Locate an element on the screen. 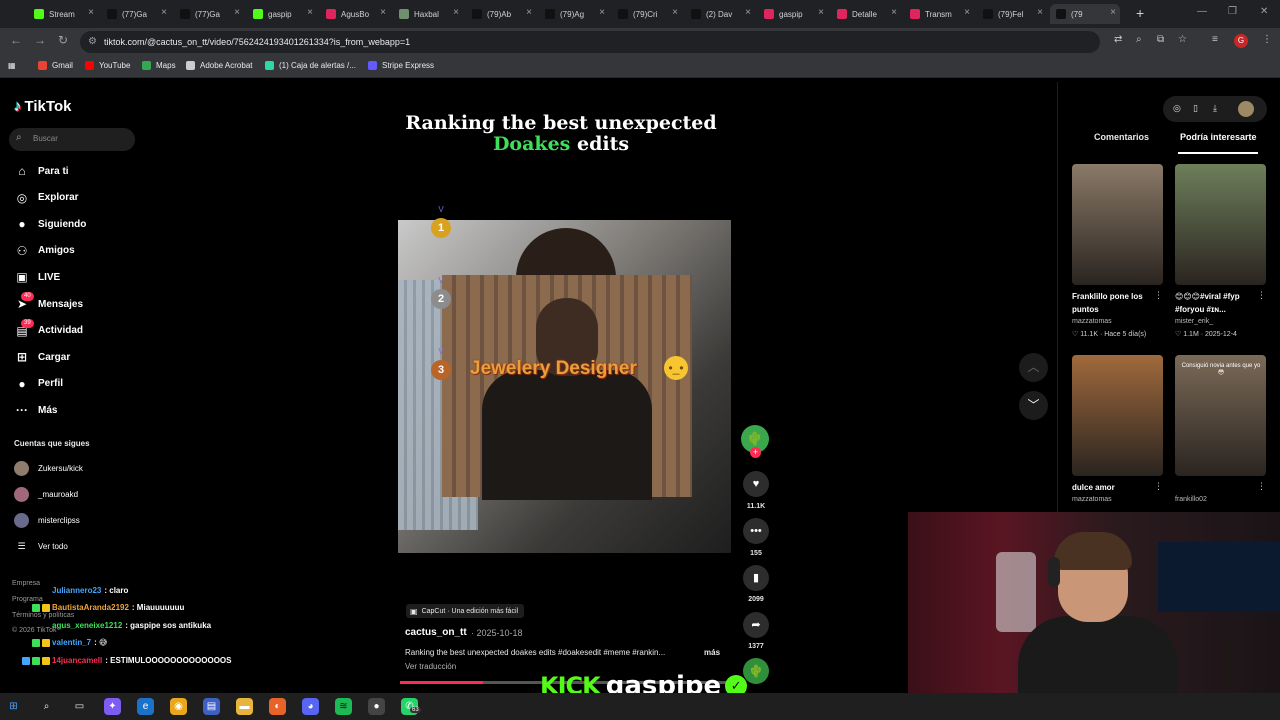 This screenshot has width=1280, height=720. search-icon: ⌕ is located at coordinates (46, 706).